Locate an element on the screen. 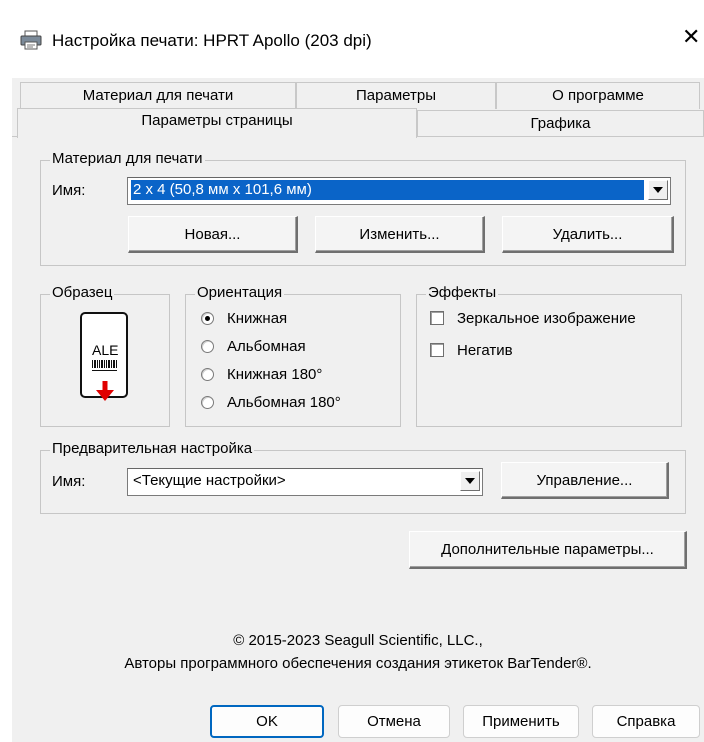  help-button: Справка is located at coordinates (646, 721).